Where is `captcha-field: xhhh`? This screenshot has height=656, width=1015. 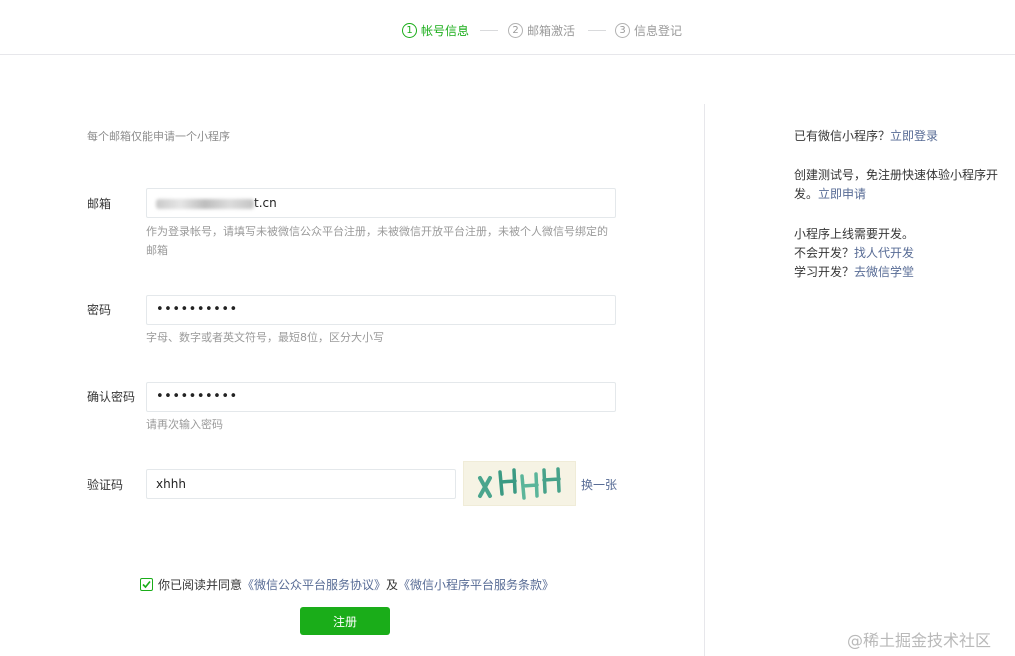 captcha-field: xhhh is located at coordinates (301, 484).